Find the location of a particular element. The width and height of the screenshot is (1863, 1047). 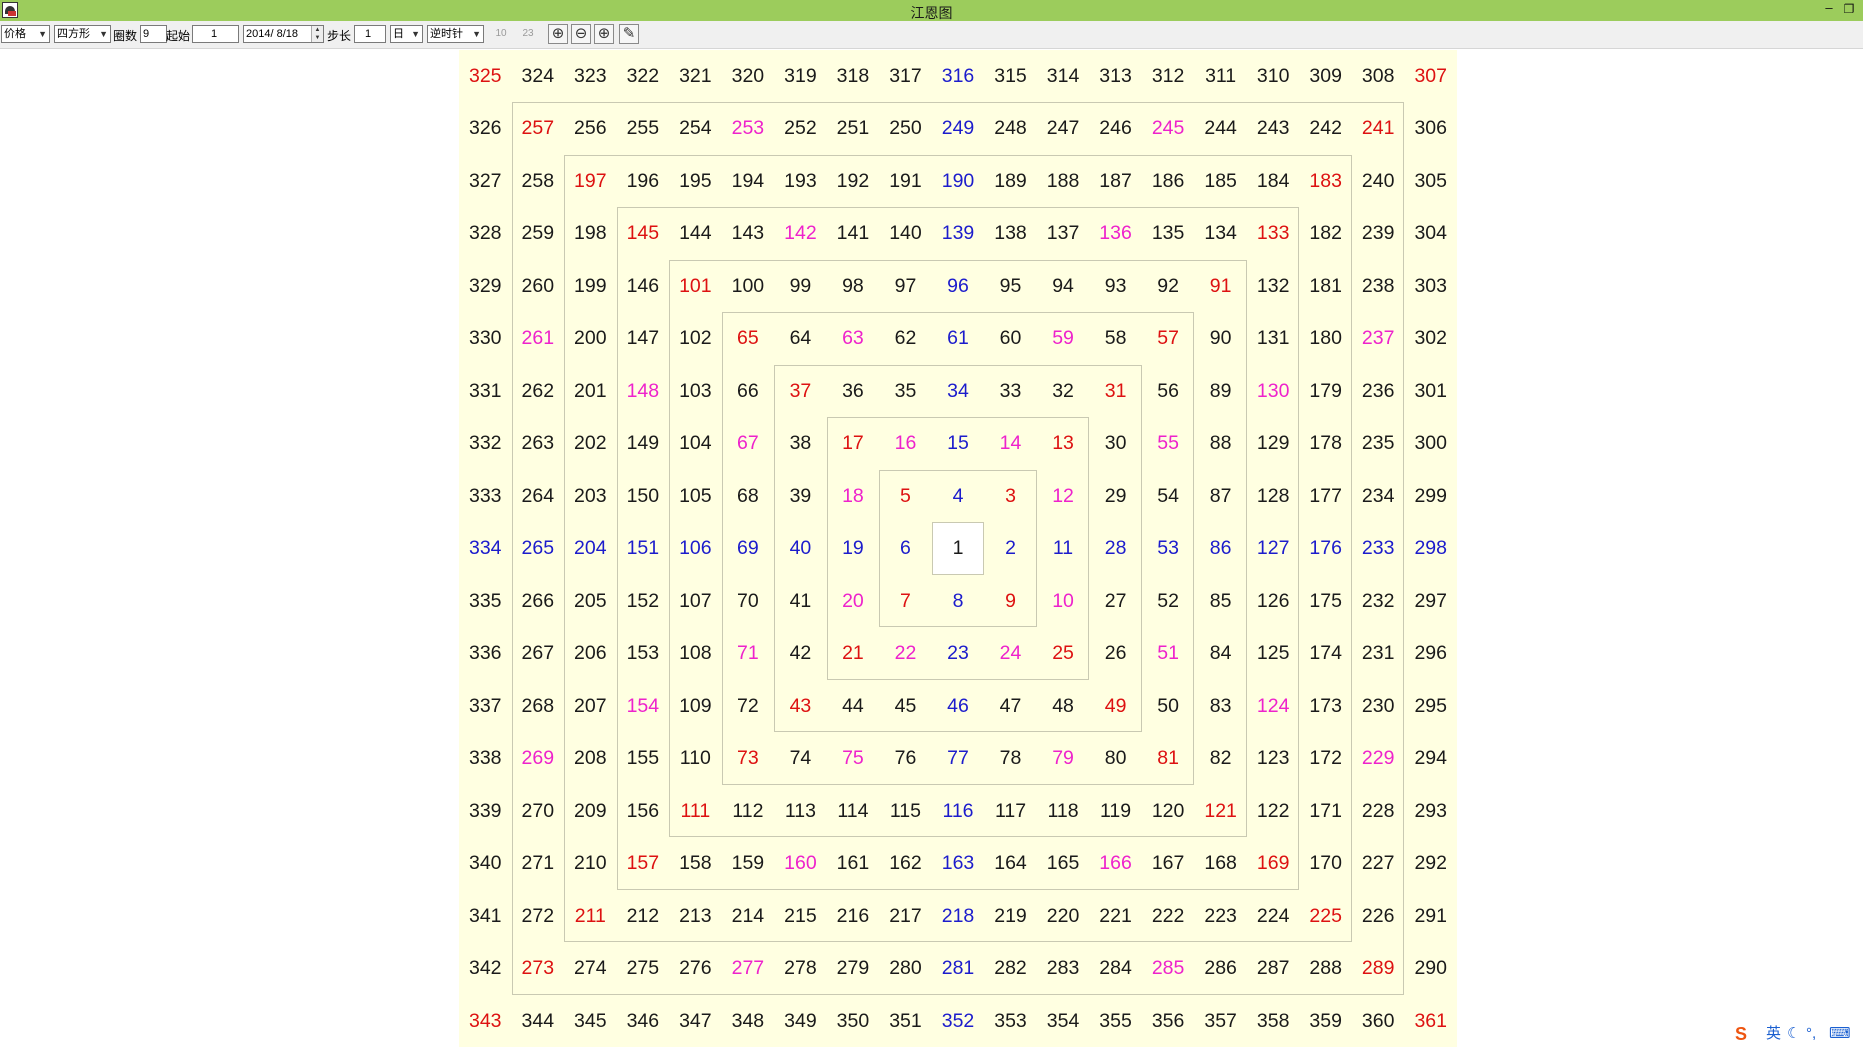

grid-cell: 333 is located at coordinates (485, 496).